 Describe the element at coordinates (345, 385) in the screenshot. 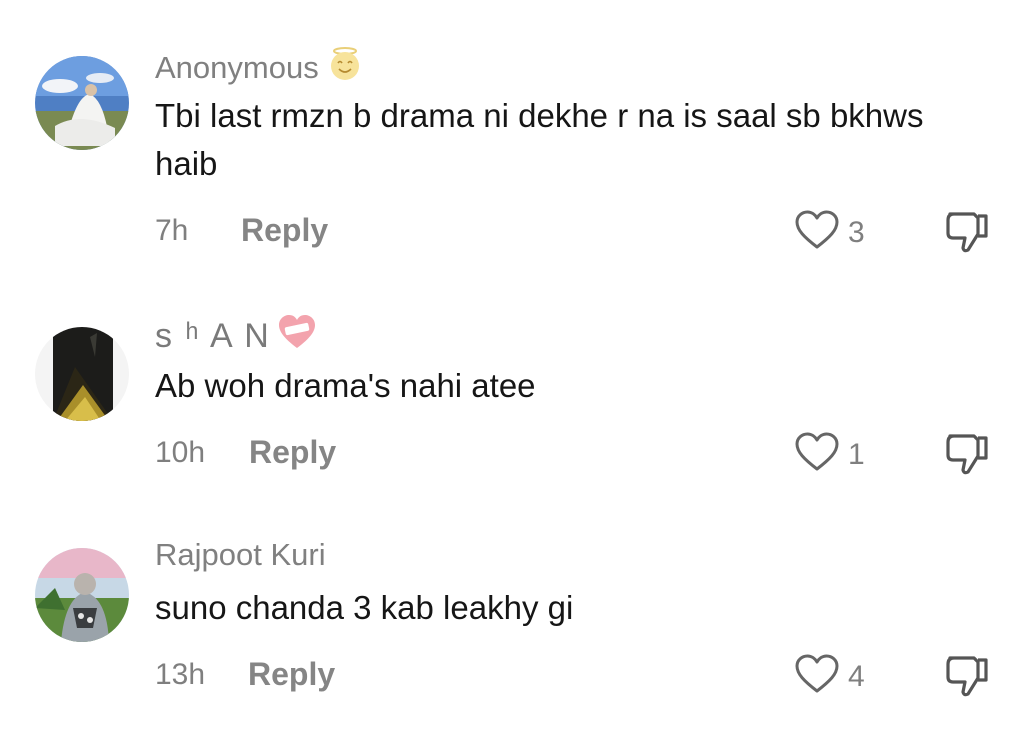

I see `comment-text: Ab woh drama's nahi atee` at that location.